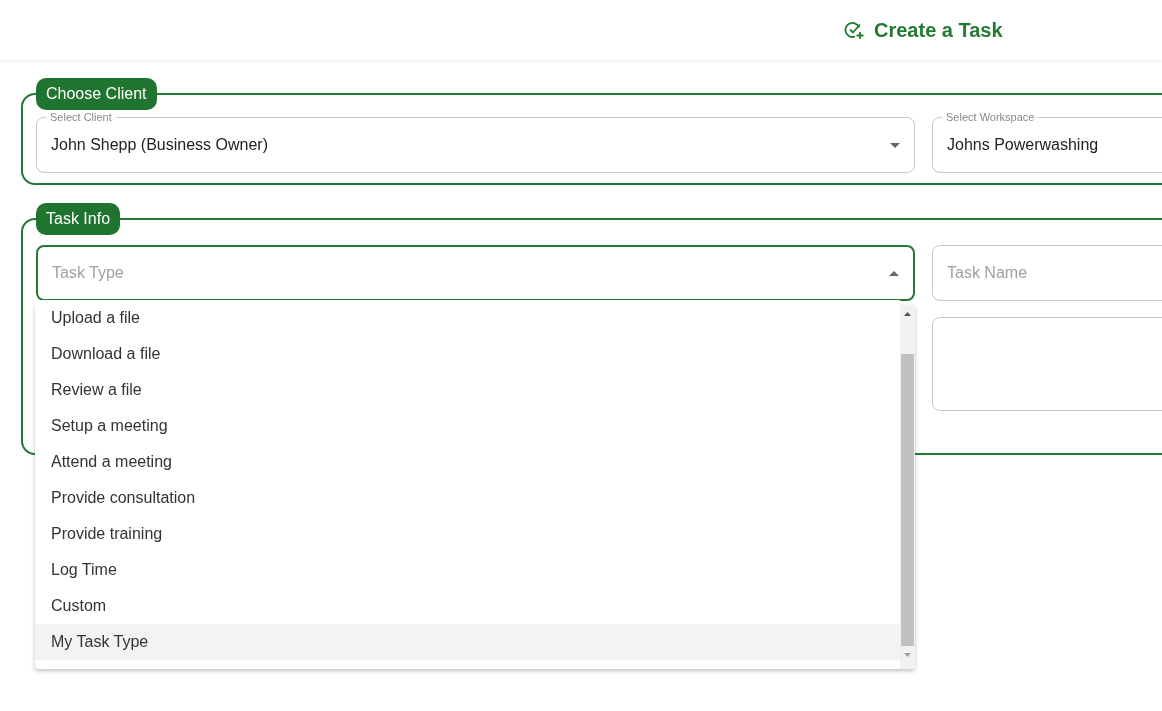  I want to click on task-type-placeholder: Task Type, so click(88, 273).